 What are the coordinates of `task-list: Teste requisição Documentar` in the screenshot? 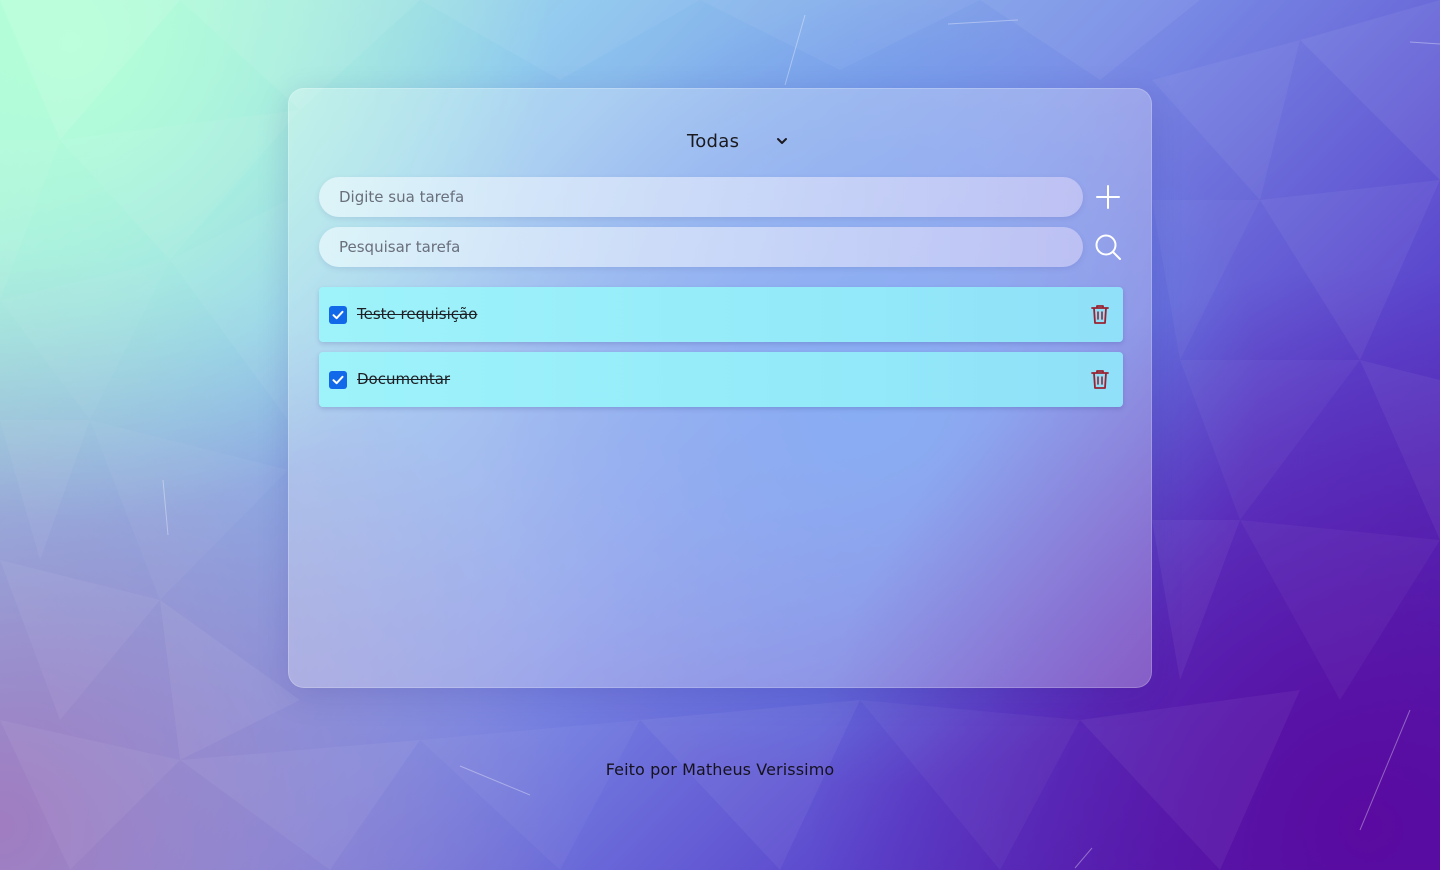 It's located at (721, 352).